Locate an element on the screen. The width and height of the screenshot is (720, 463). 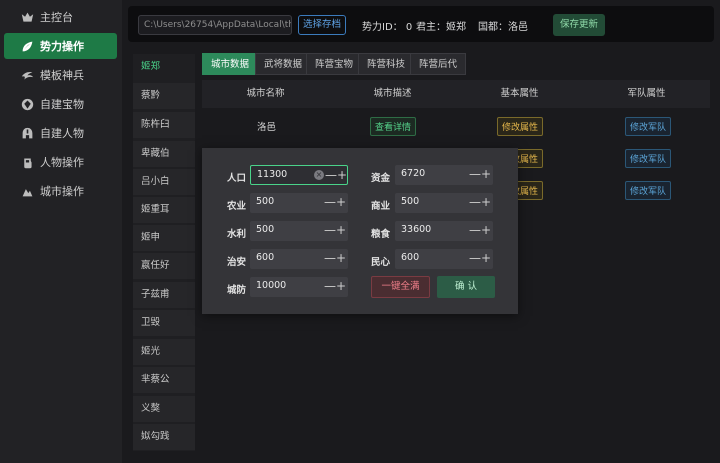
fist-icon is located at coordinates (27, 162).